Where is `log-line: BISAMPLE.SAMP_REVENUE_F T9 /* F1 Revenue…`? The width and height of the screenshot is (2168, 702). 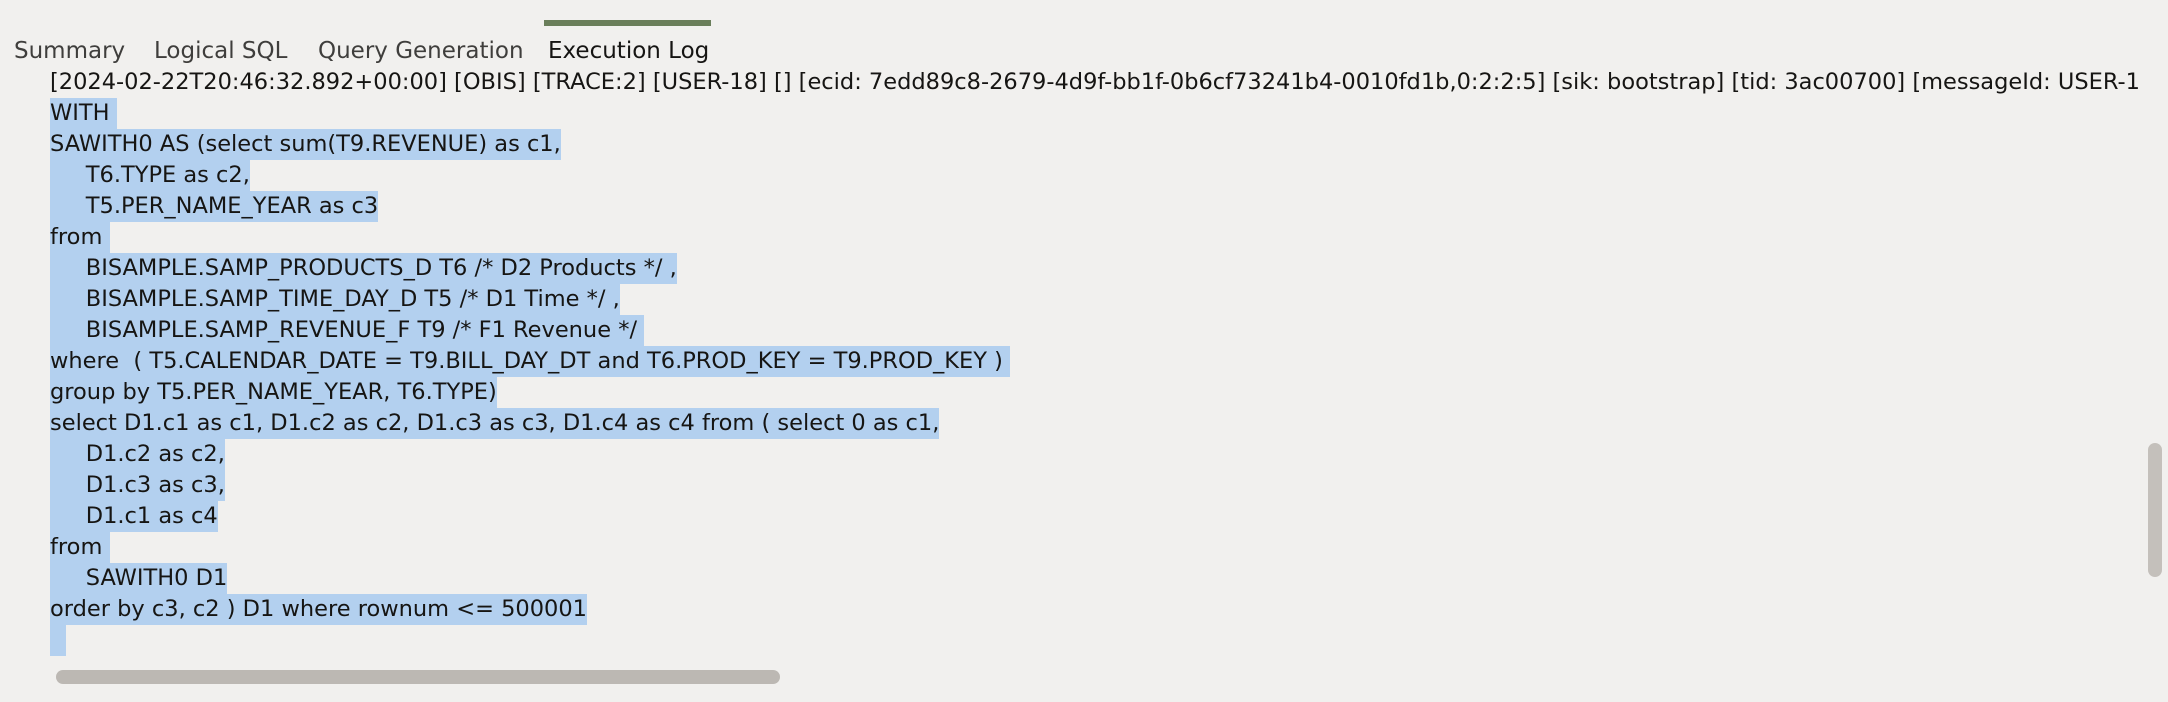 log-line: BISAMPLE.SAMP_REVENUE_F T9 /* F1 Revenue… is located at coordinates (1100, 330).